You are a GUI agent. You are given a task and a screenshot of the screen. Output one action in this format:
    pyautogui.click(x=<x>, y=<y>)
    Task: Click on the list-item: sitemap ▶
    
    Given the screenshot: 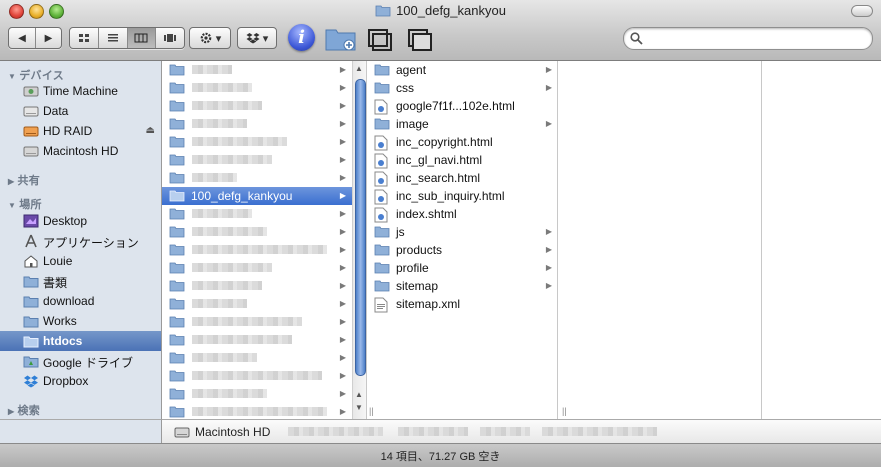 What is the action you would take?
    pyautogui.click(x=462, y=286)
    